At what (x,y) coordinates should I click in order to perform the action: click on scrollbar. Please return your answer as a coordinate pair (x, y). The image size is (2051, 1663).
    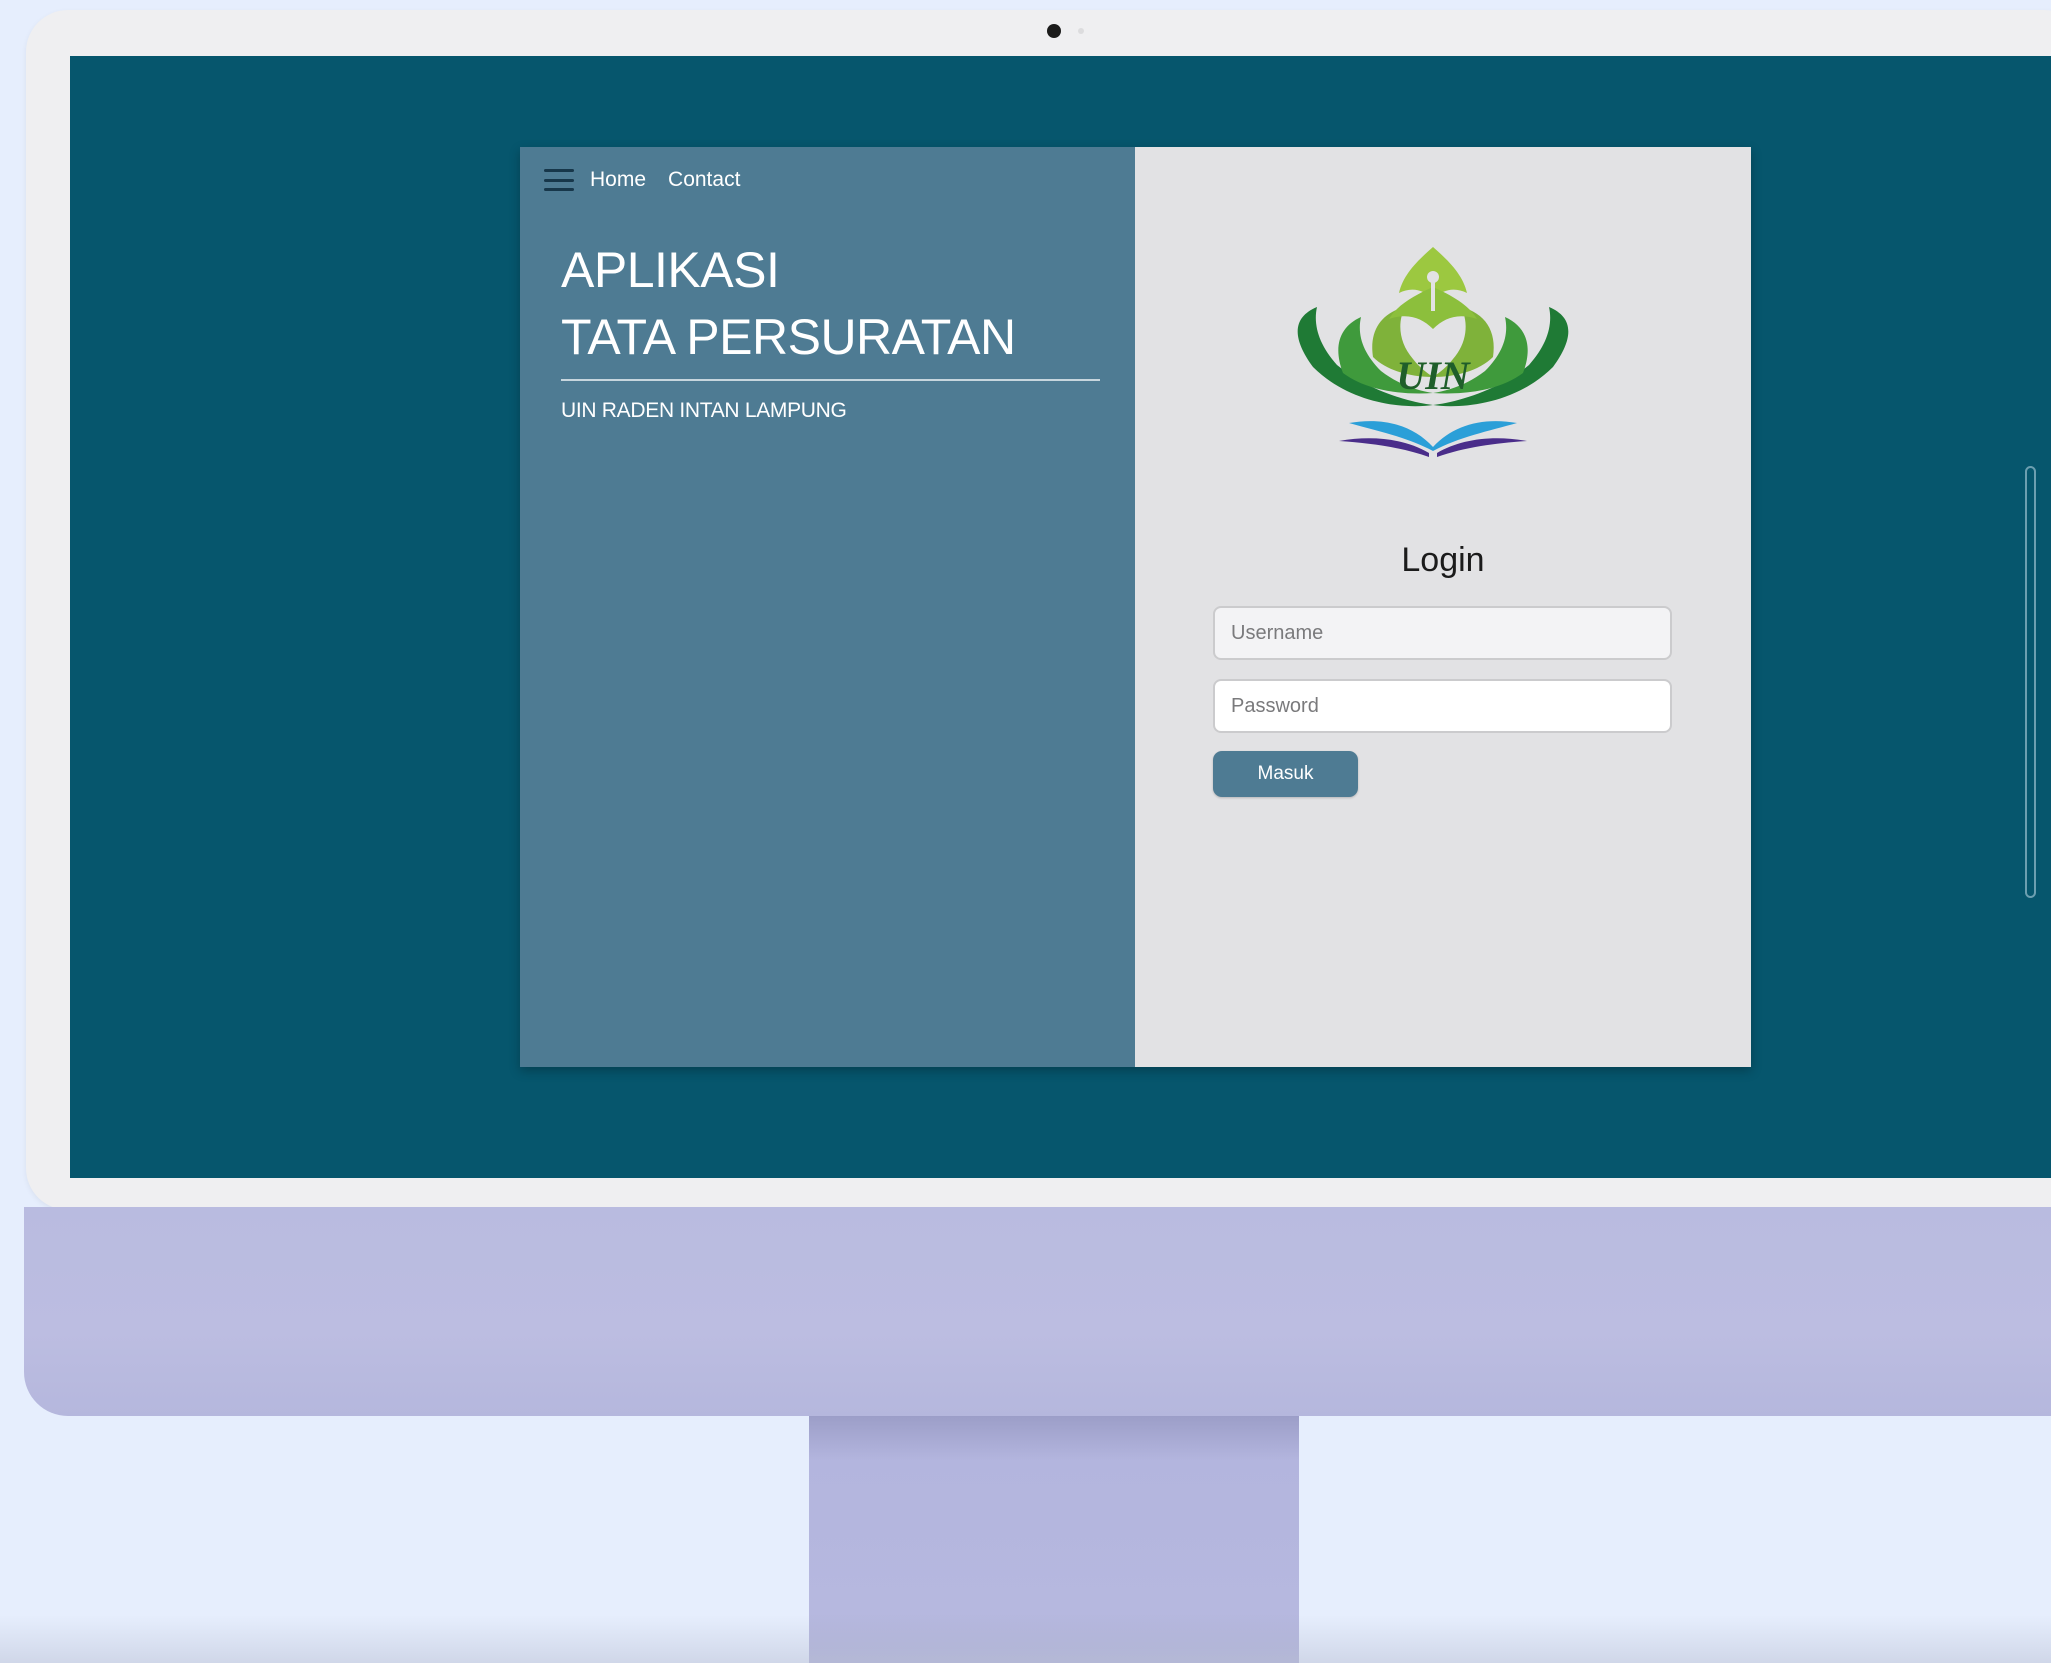
    Looking at the image, I should click on (2030, 682).